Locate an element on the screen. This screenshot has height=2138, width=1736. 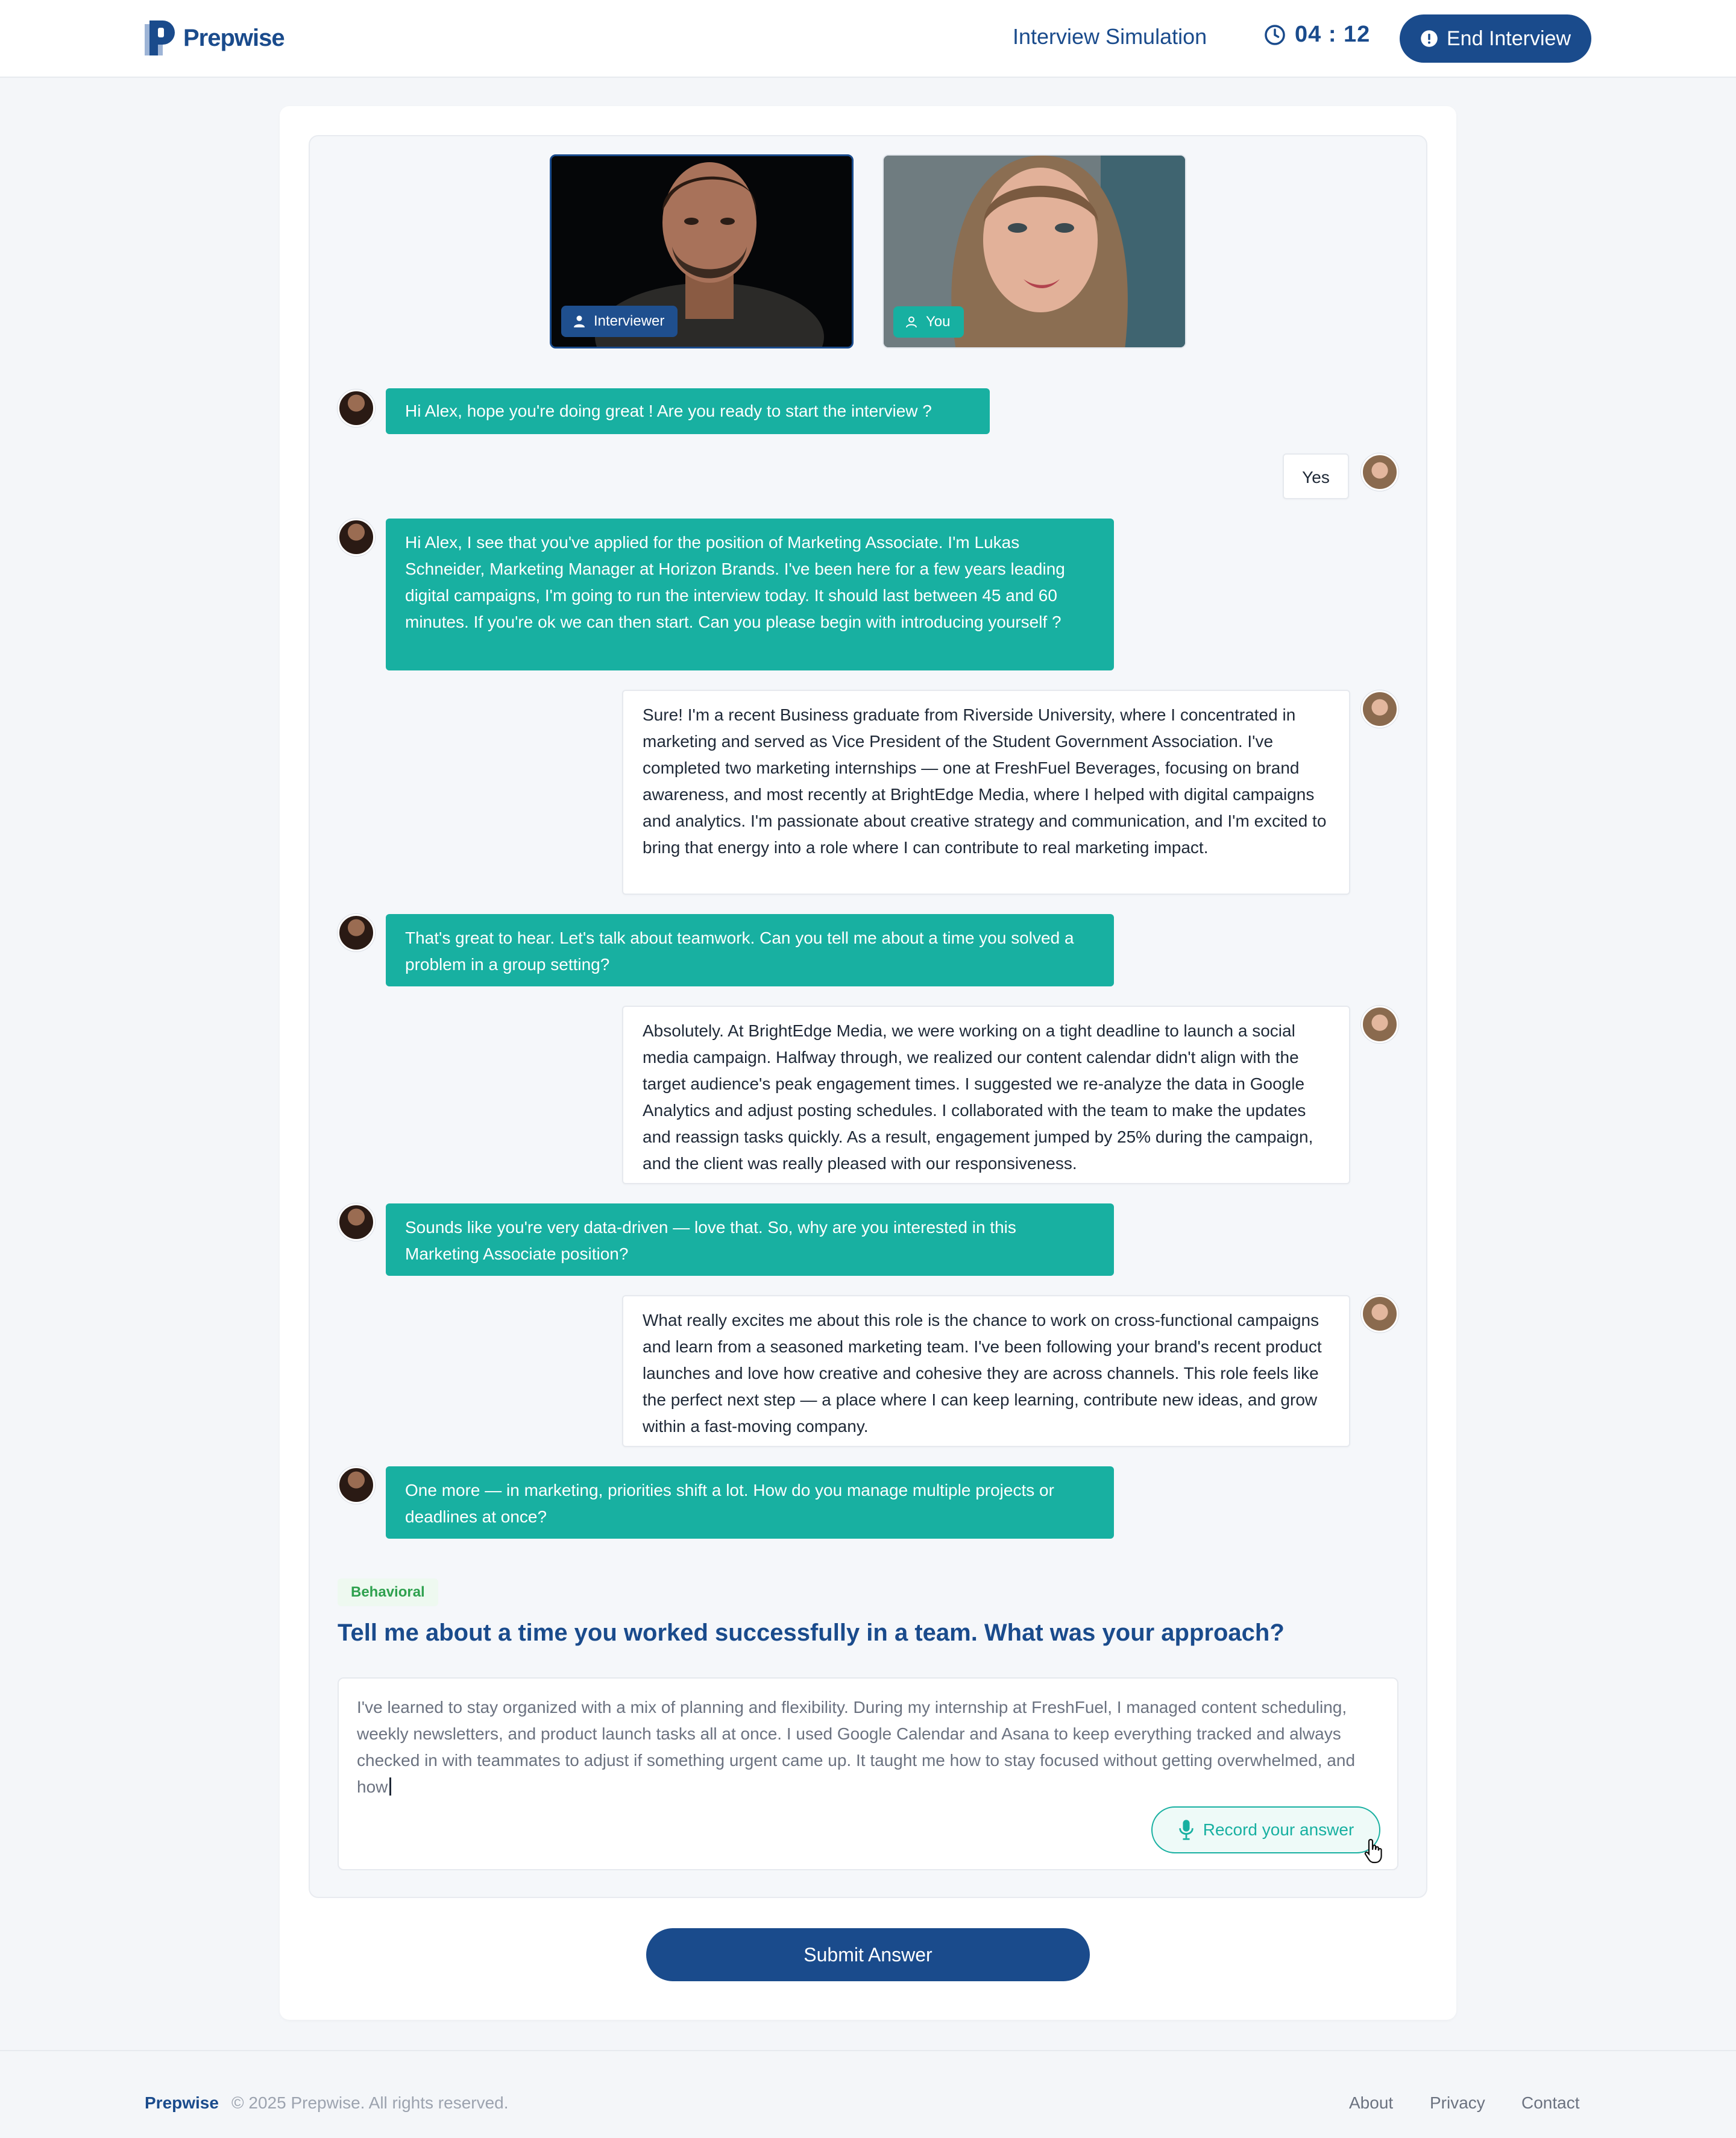
submit-answer-button: Submit Answer is located at coordinates (868, 1955).